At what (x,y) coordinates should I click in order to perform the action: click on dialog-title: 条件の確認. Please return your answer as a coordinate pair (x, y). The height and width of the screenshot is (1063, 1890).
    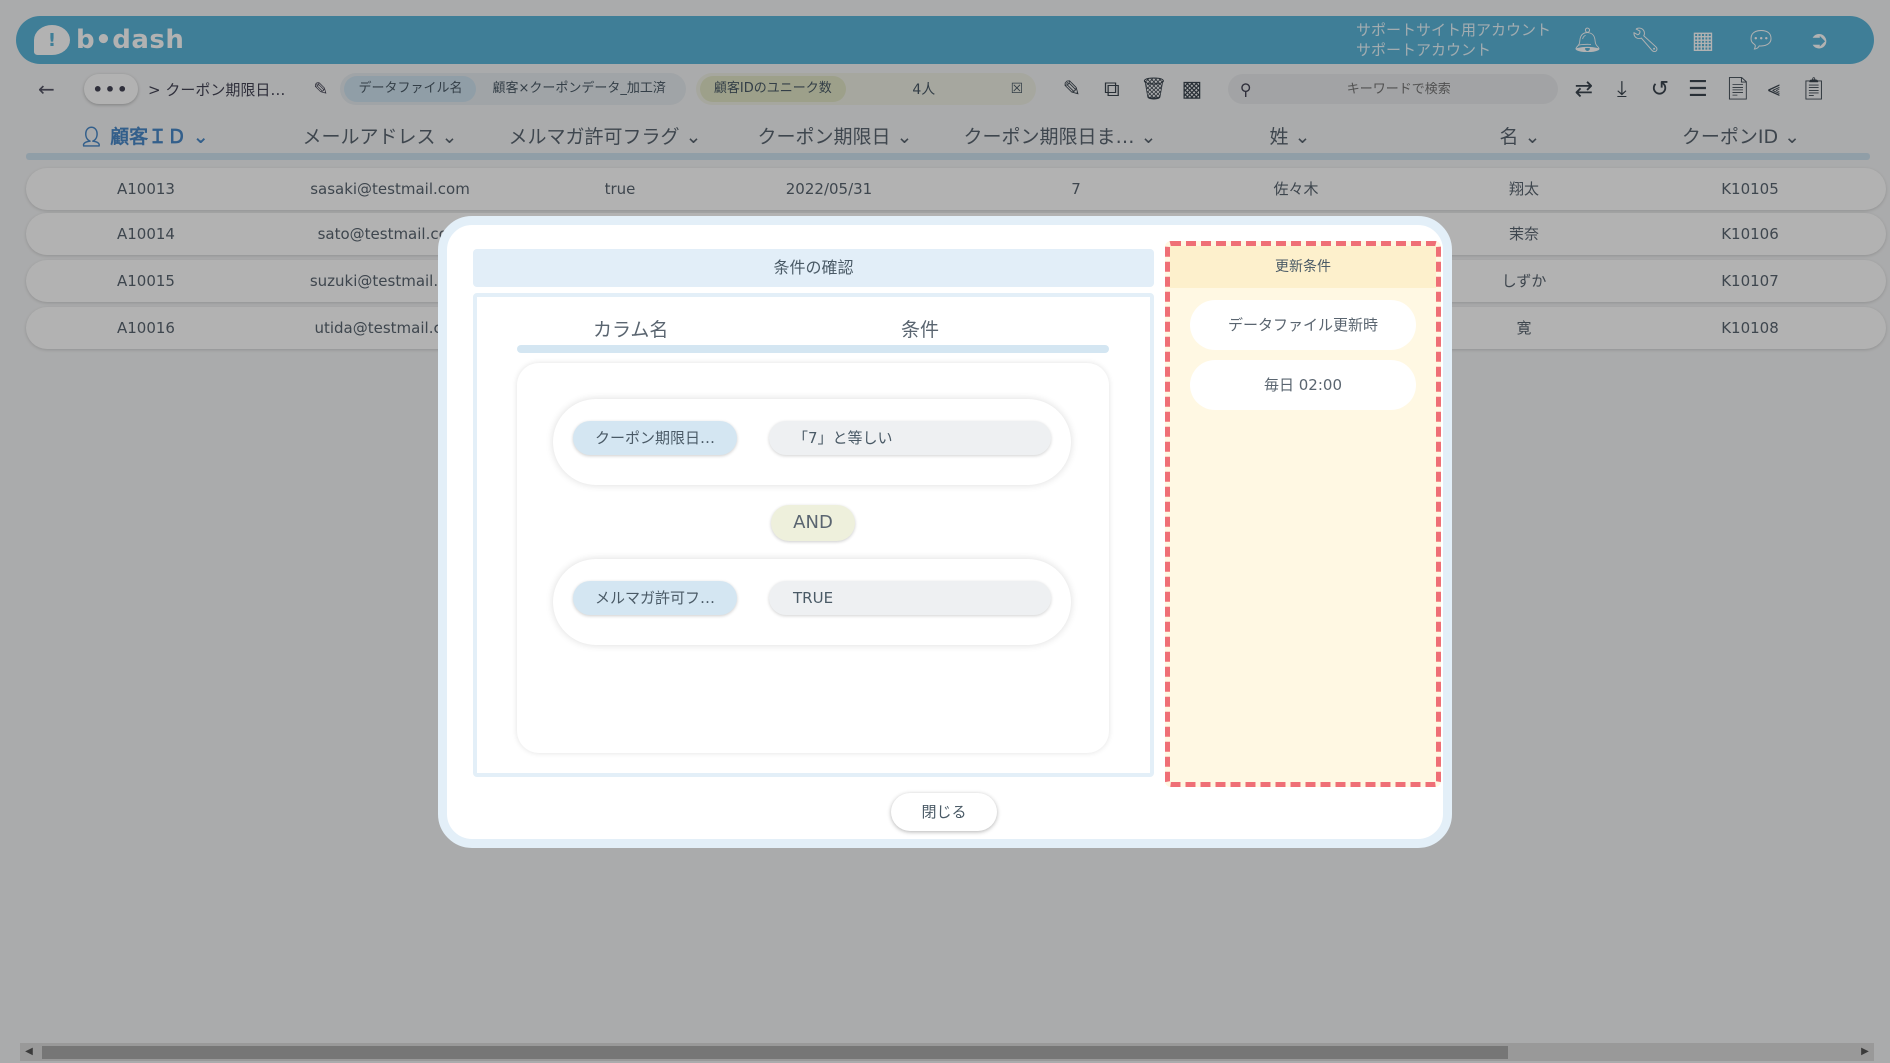
    Looking at the image, I should click on (813, 268).